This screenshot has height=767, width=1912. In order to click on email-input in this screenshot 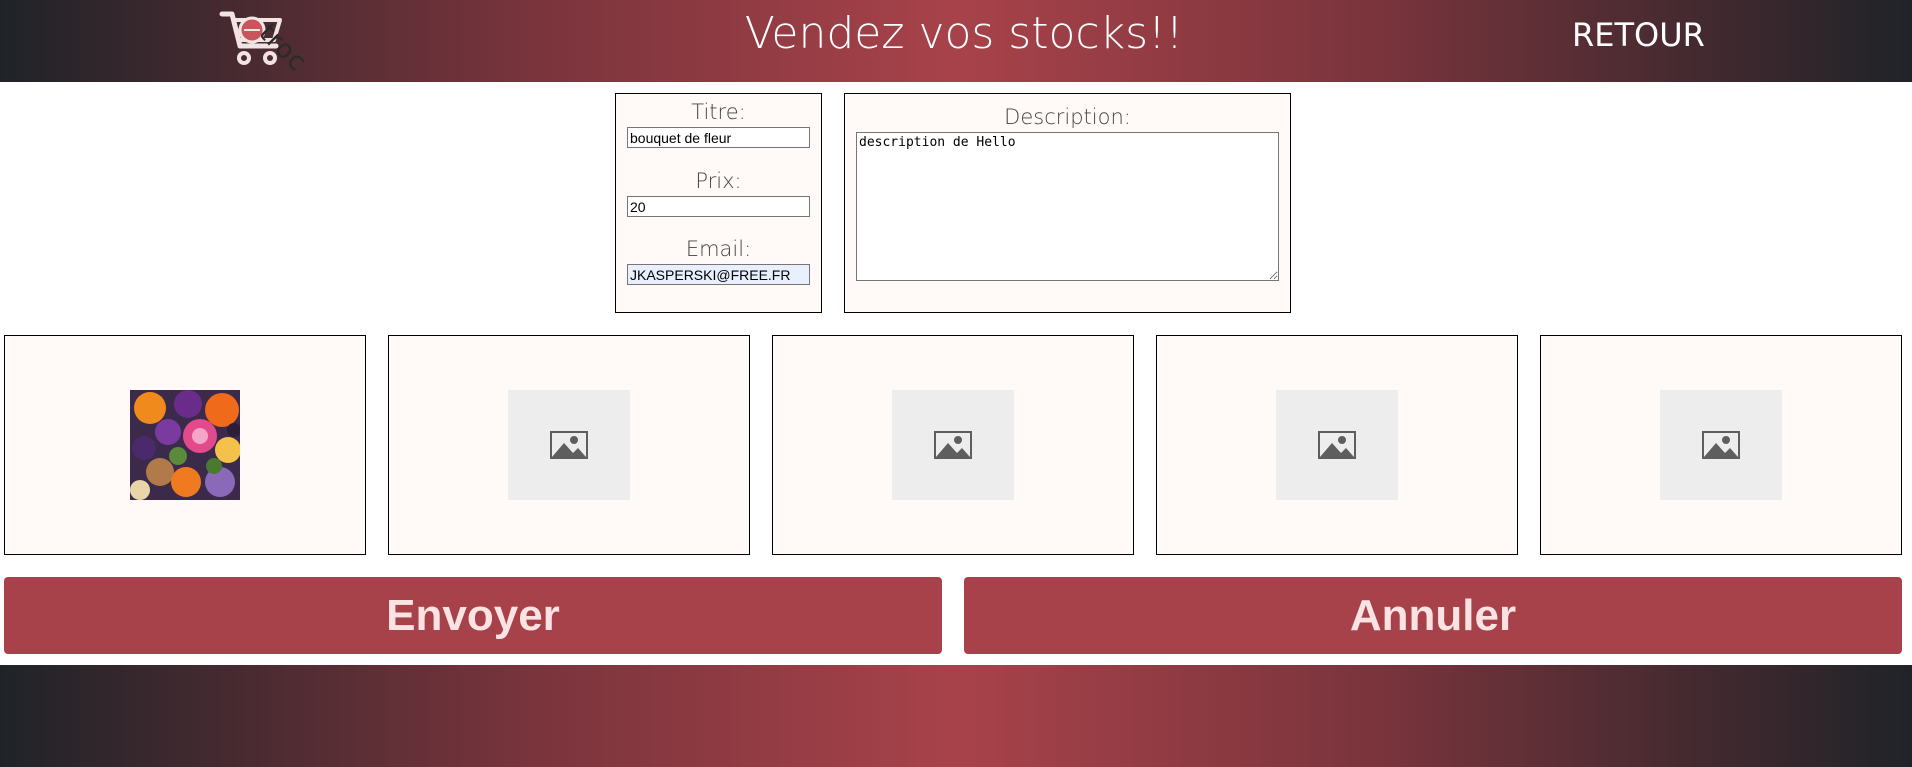, I will do `click(718, 274)`.